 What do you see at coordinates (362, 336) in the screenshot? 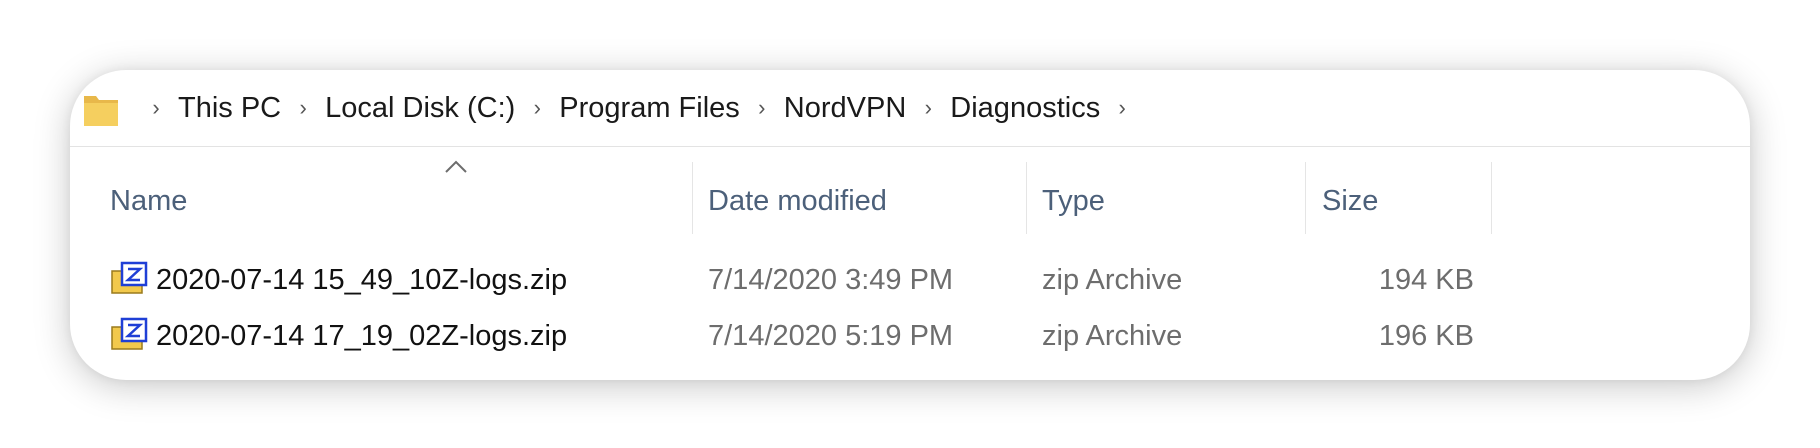
I see `file-name: 2020-07-14 17_19_02Z-logs.zip` at bounding box center [362, 336].